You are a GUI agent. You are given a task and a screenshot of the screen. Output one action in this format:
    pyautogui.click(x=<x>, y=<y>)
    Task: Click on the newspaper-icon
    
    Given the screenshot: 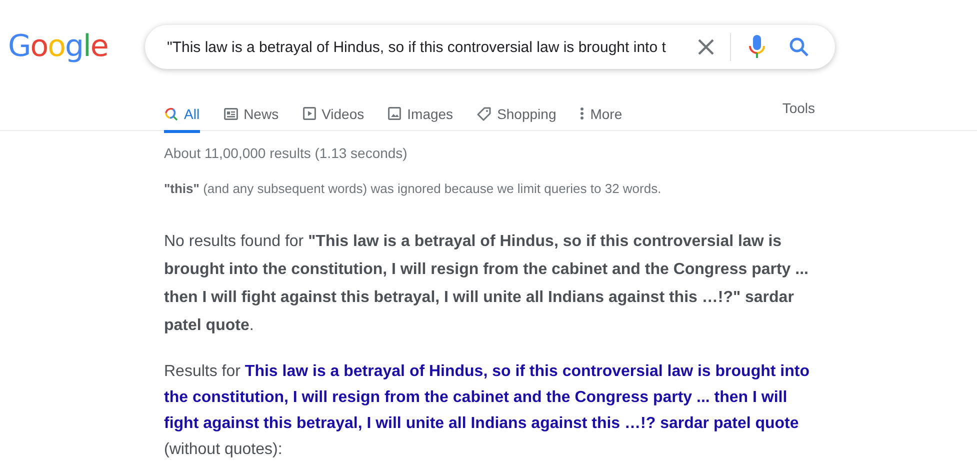 What is the action you would take?
    pyautogui.click(x=231, y=114)
    